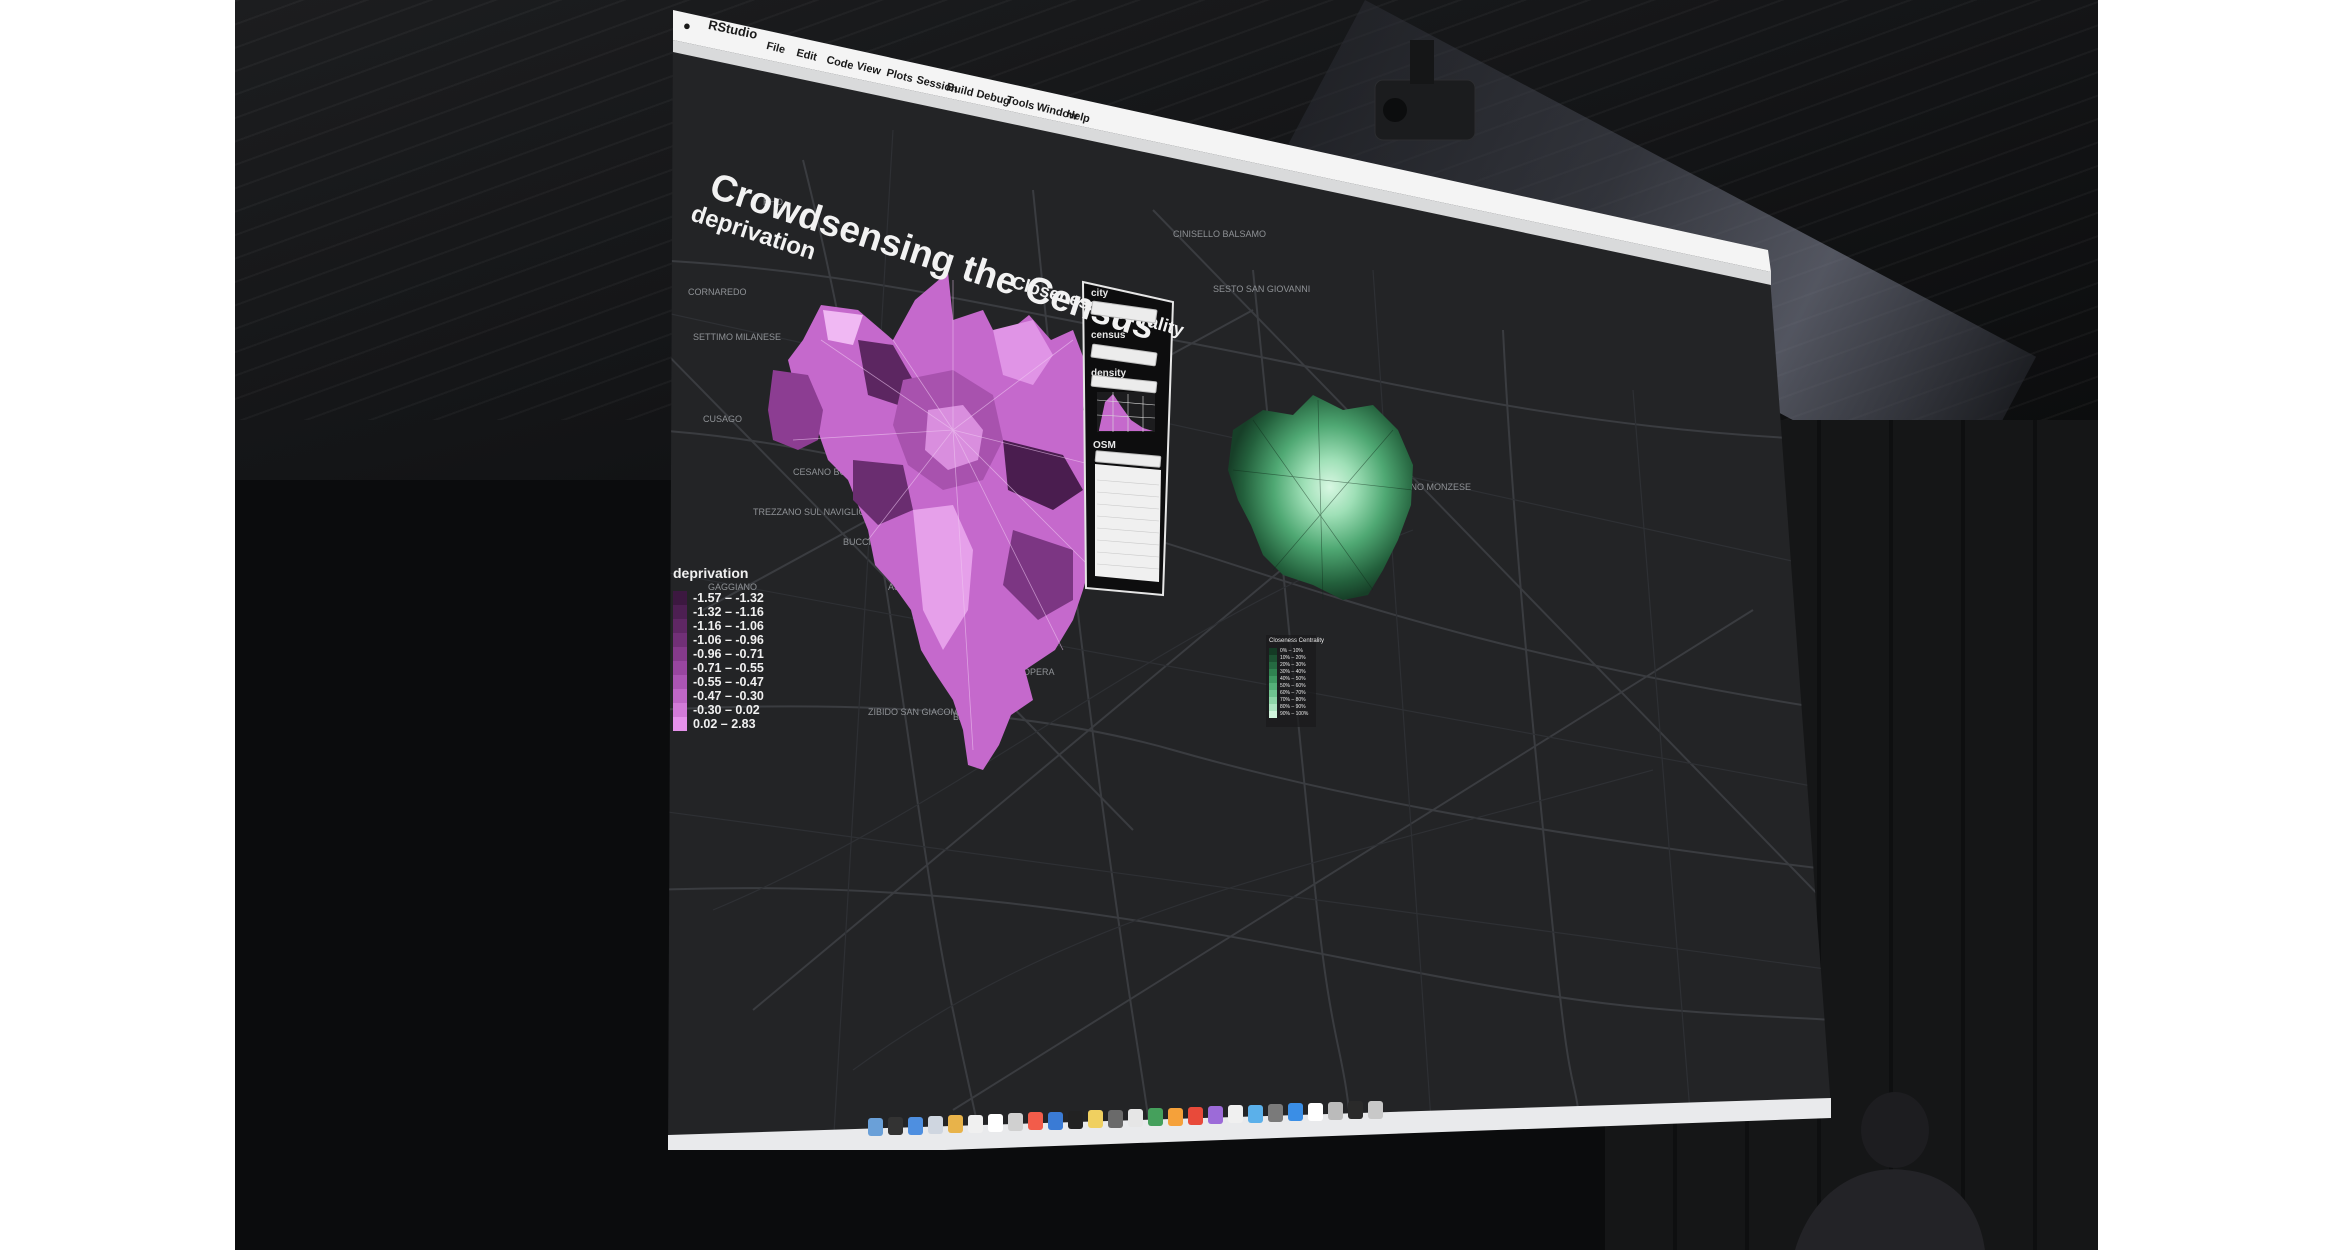 This screenshot has width=2333, height=1250. What do you see at coordinates (728, 640) in the screenshot?
I see `legend-label: -1.06 – -0.96` at bounding box center [728, 640].